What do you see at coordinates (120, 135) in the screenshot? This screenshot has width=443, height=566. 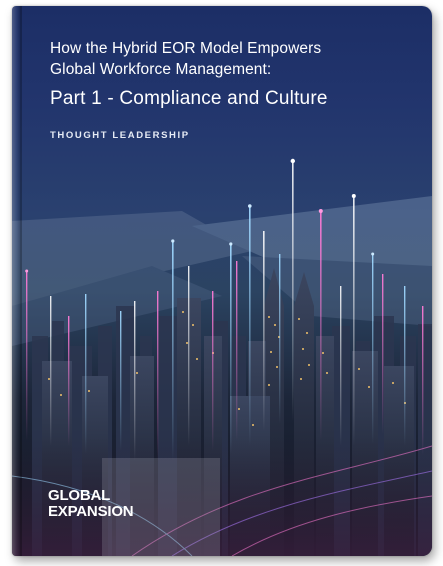 I see `category-label: THOUGHT LEADERSHIP` at bounding box center [120, 135].